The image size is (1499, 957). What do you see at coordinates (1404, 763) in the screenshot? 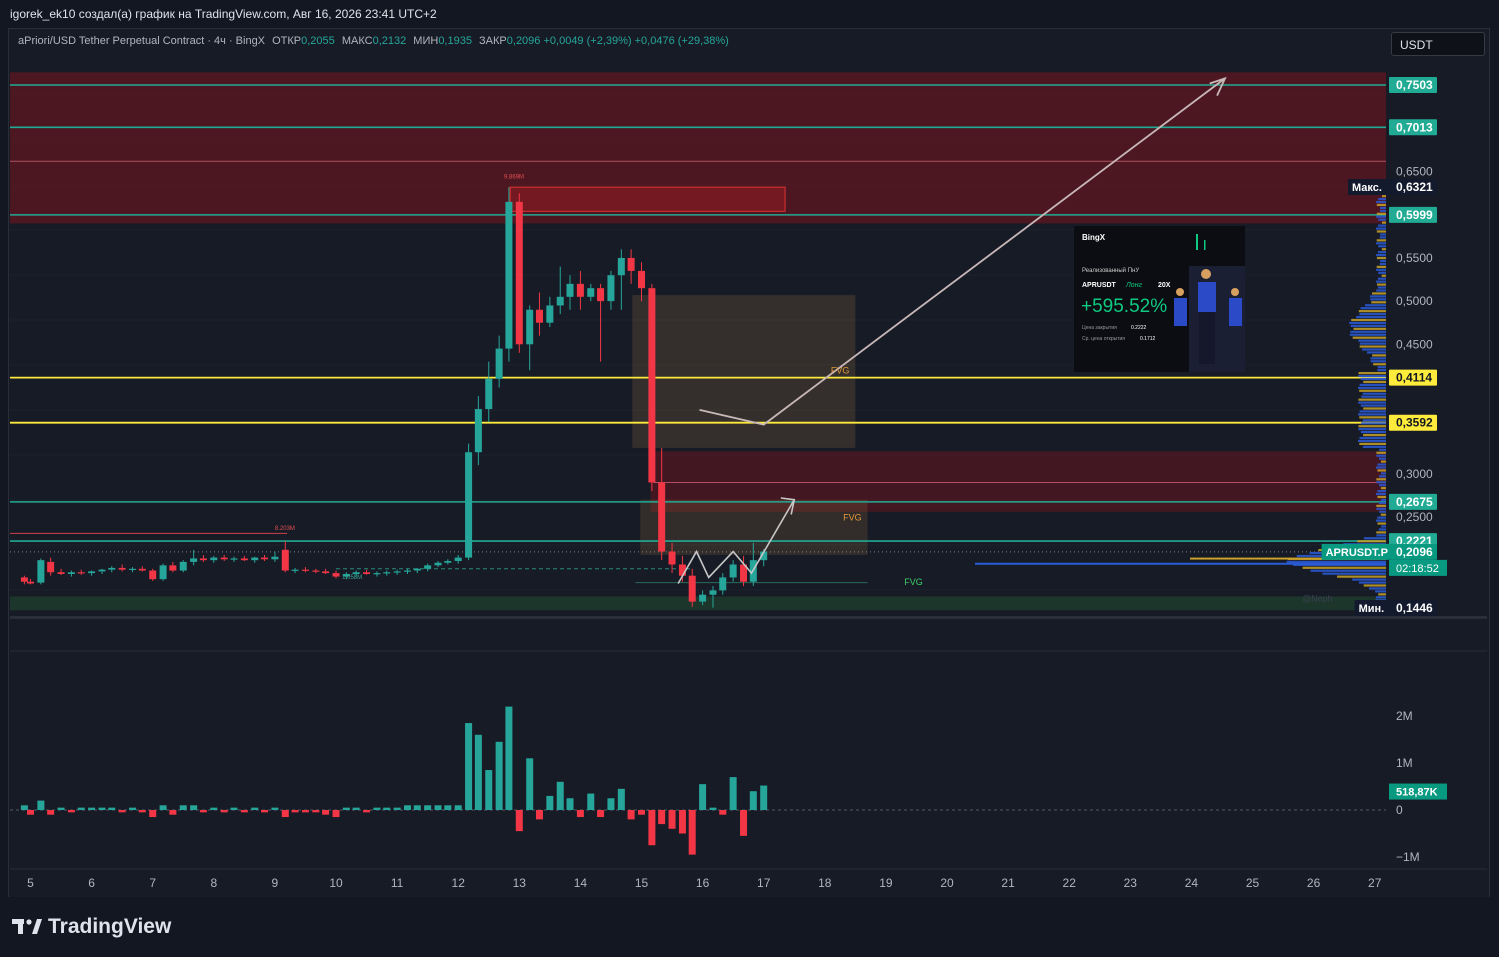
I see `volume-tick-label: 1M` at bounding box center [1404, 763].